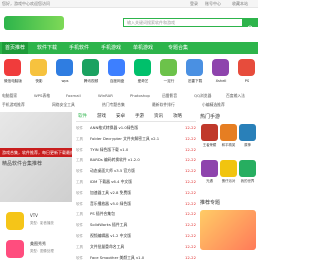 This screenshot has height=272, width=320. I want to click on nav-item: 首页推荐, so click(15, 48).